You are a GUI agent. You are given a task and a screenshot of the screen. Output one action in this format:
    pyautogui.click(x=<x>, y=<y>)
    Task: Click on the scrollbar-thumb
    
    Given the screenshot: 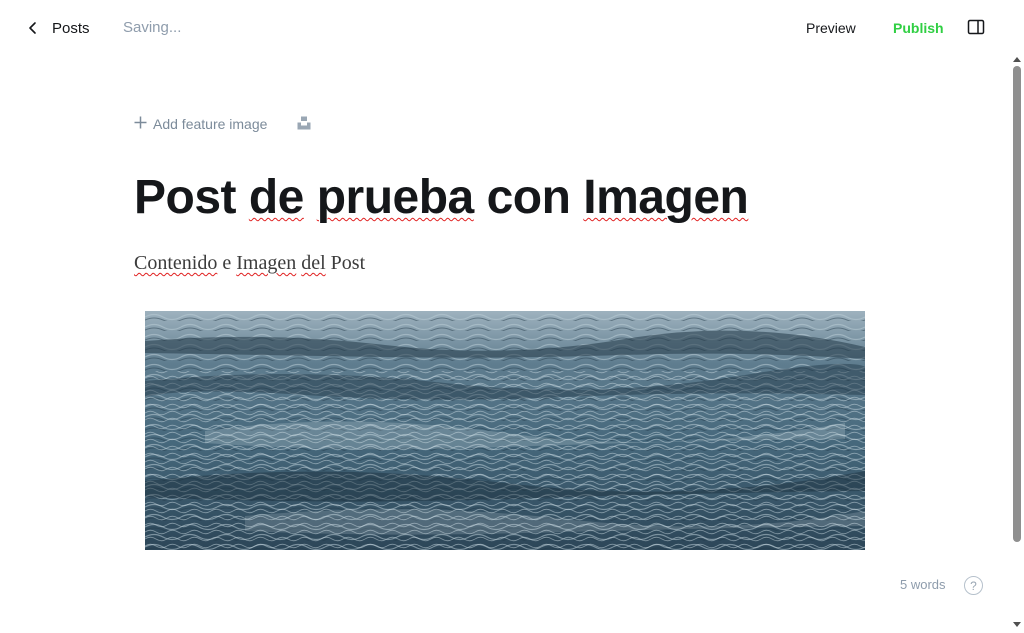 What is the action you would take?
    pyautogui.click(x=1017, y=304)
    